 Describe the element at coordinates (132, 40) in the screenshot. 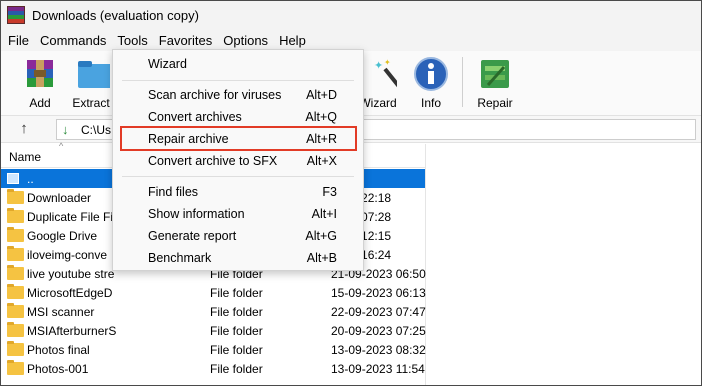

I see `menu-tools: Tools` at that location.